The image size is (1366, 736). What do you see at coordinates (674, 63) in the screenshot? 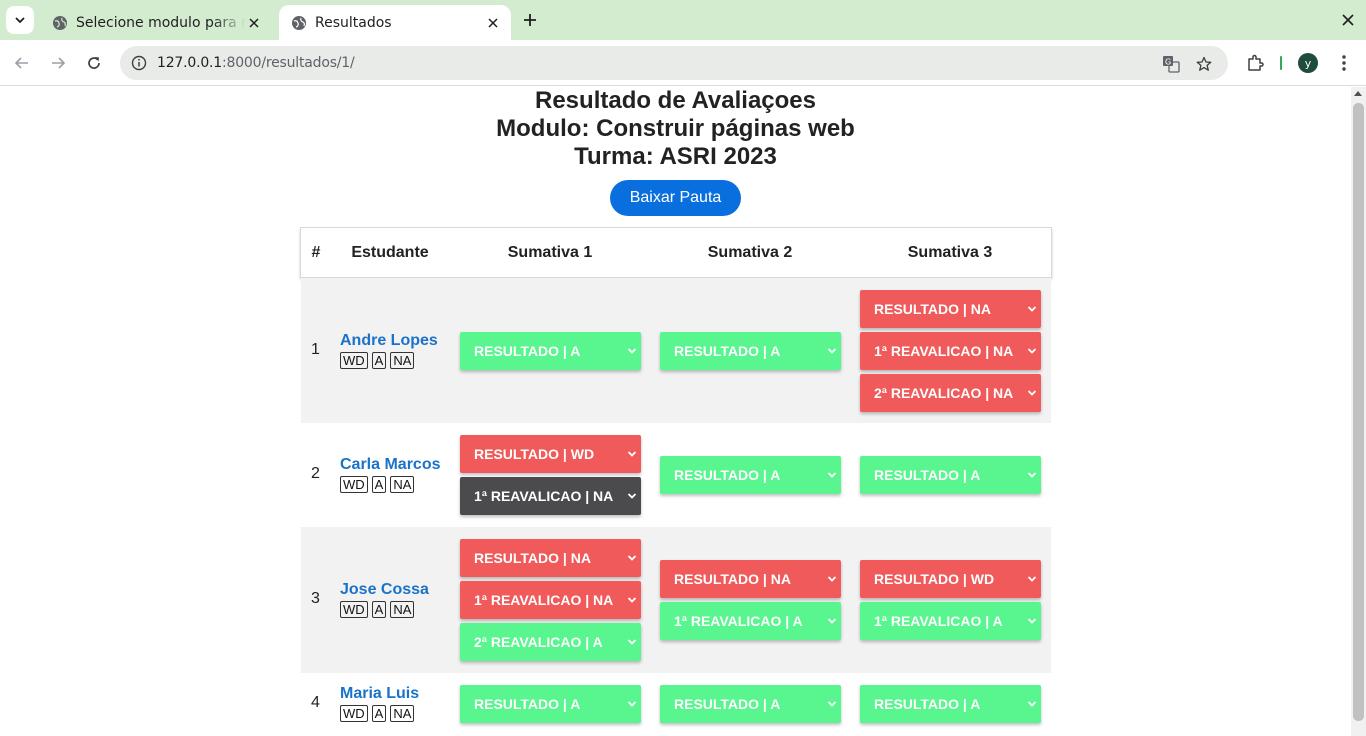
I see `address-bar: 127.0.0.1:8000/resultados/1/ G` at bounding box center [674, 63].